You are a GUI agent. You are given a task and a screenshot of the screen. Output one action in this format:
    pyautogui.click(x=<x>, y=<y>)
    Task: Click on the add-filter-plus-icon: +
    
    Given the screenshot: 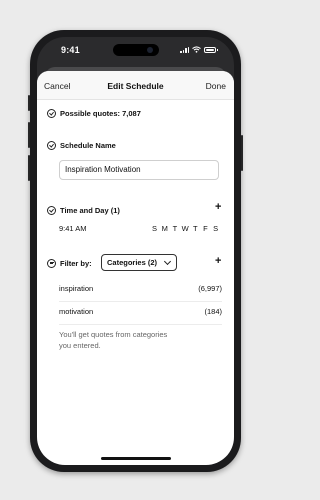 What is the action you would take?
    pyautogui.click(x=218, y=261)
    